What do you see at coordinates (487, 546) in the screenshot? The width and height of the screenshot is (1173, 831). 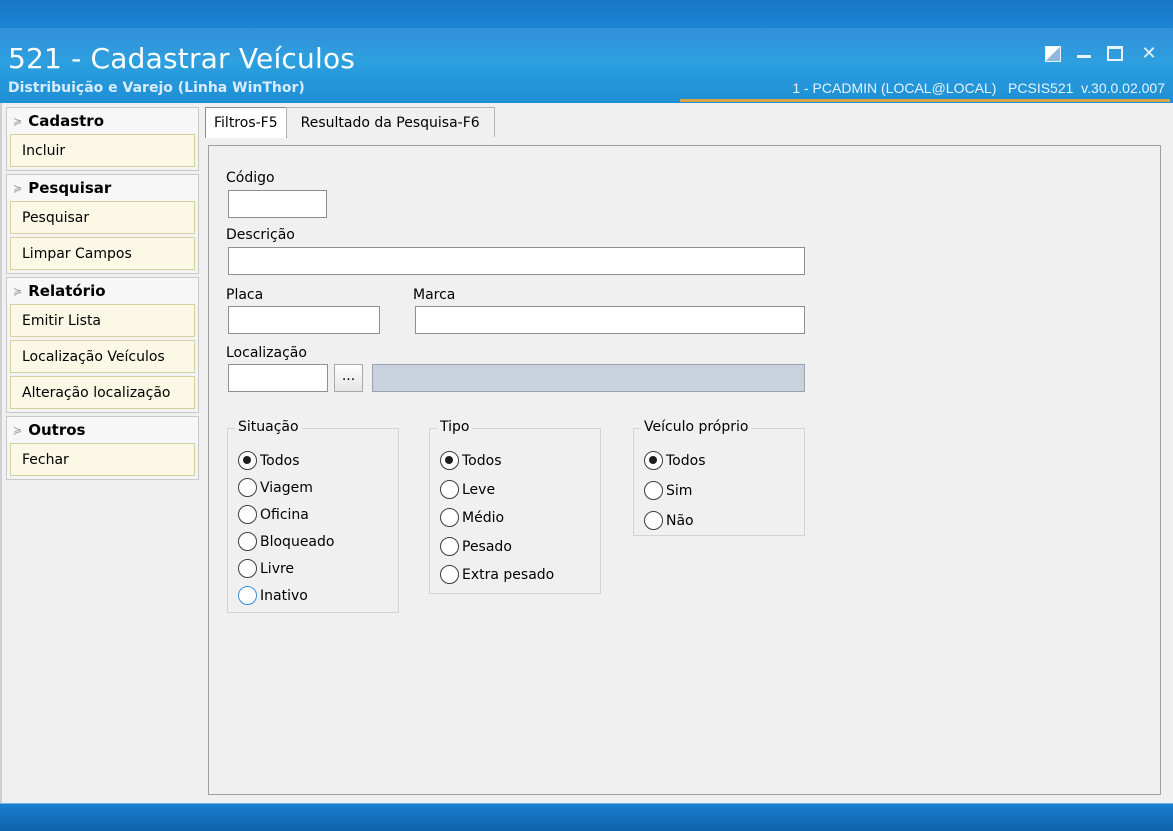 I see `radio-label: Pesado` at bounding box center [487, 546].